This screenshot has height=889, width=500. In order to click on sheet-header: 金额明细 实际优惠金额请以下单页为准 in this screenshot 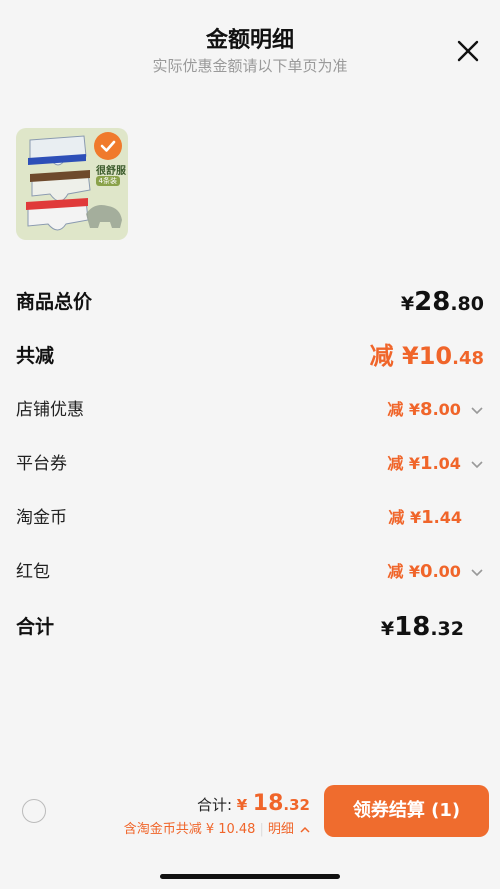, I will do `click(250, 45)`.